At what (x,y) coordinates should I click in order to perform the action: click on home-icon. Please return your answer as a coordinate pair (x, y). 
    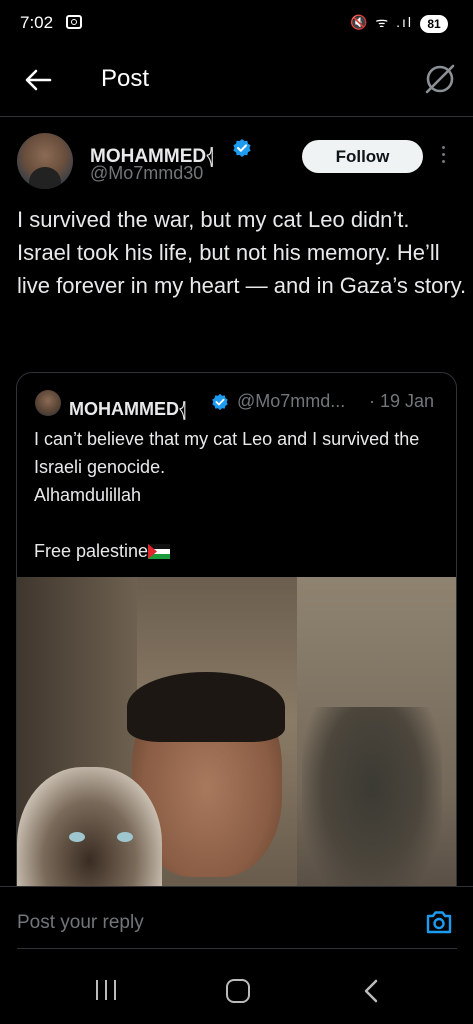
    Looking at the image, I should click on (238, 991).